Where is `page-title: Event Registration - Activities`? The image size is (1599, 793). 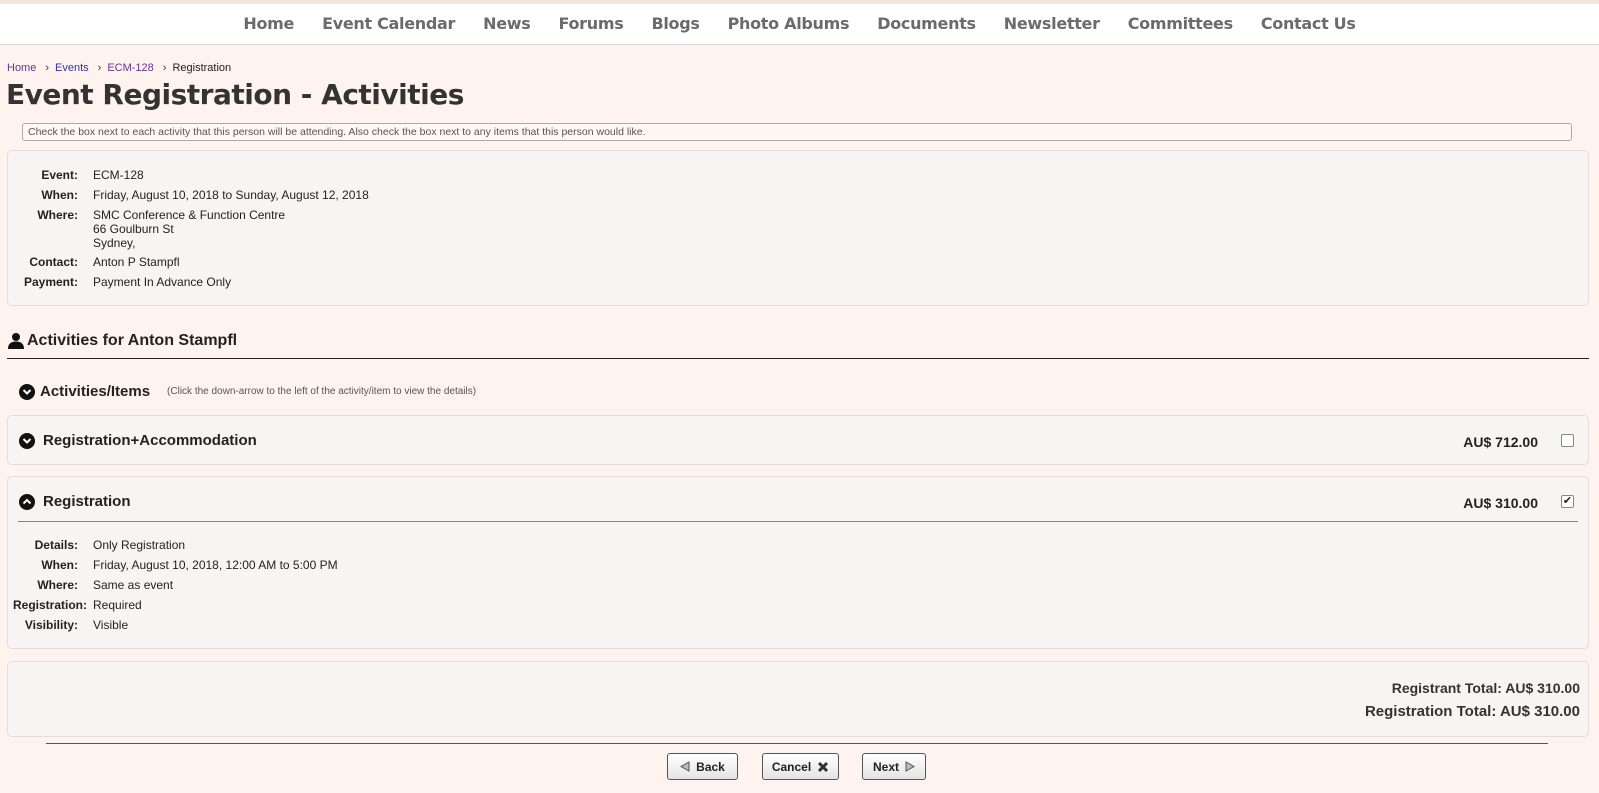 page-title: Event Registration - Activities is located at coordinates (235, 94).